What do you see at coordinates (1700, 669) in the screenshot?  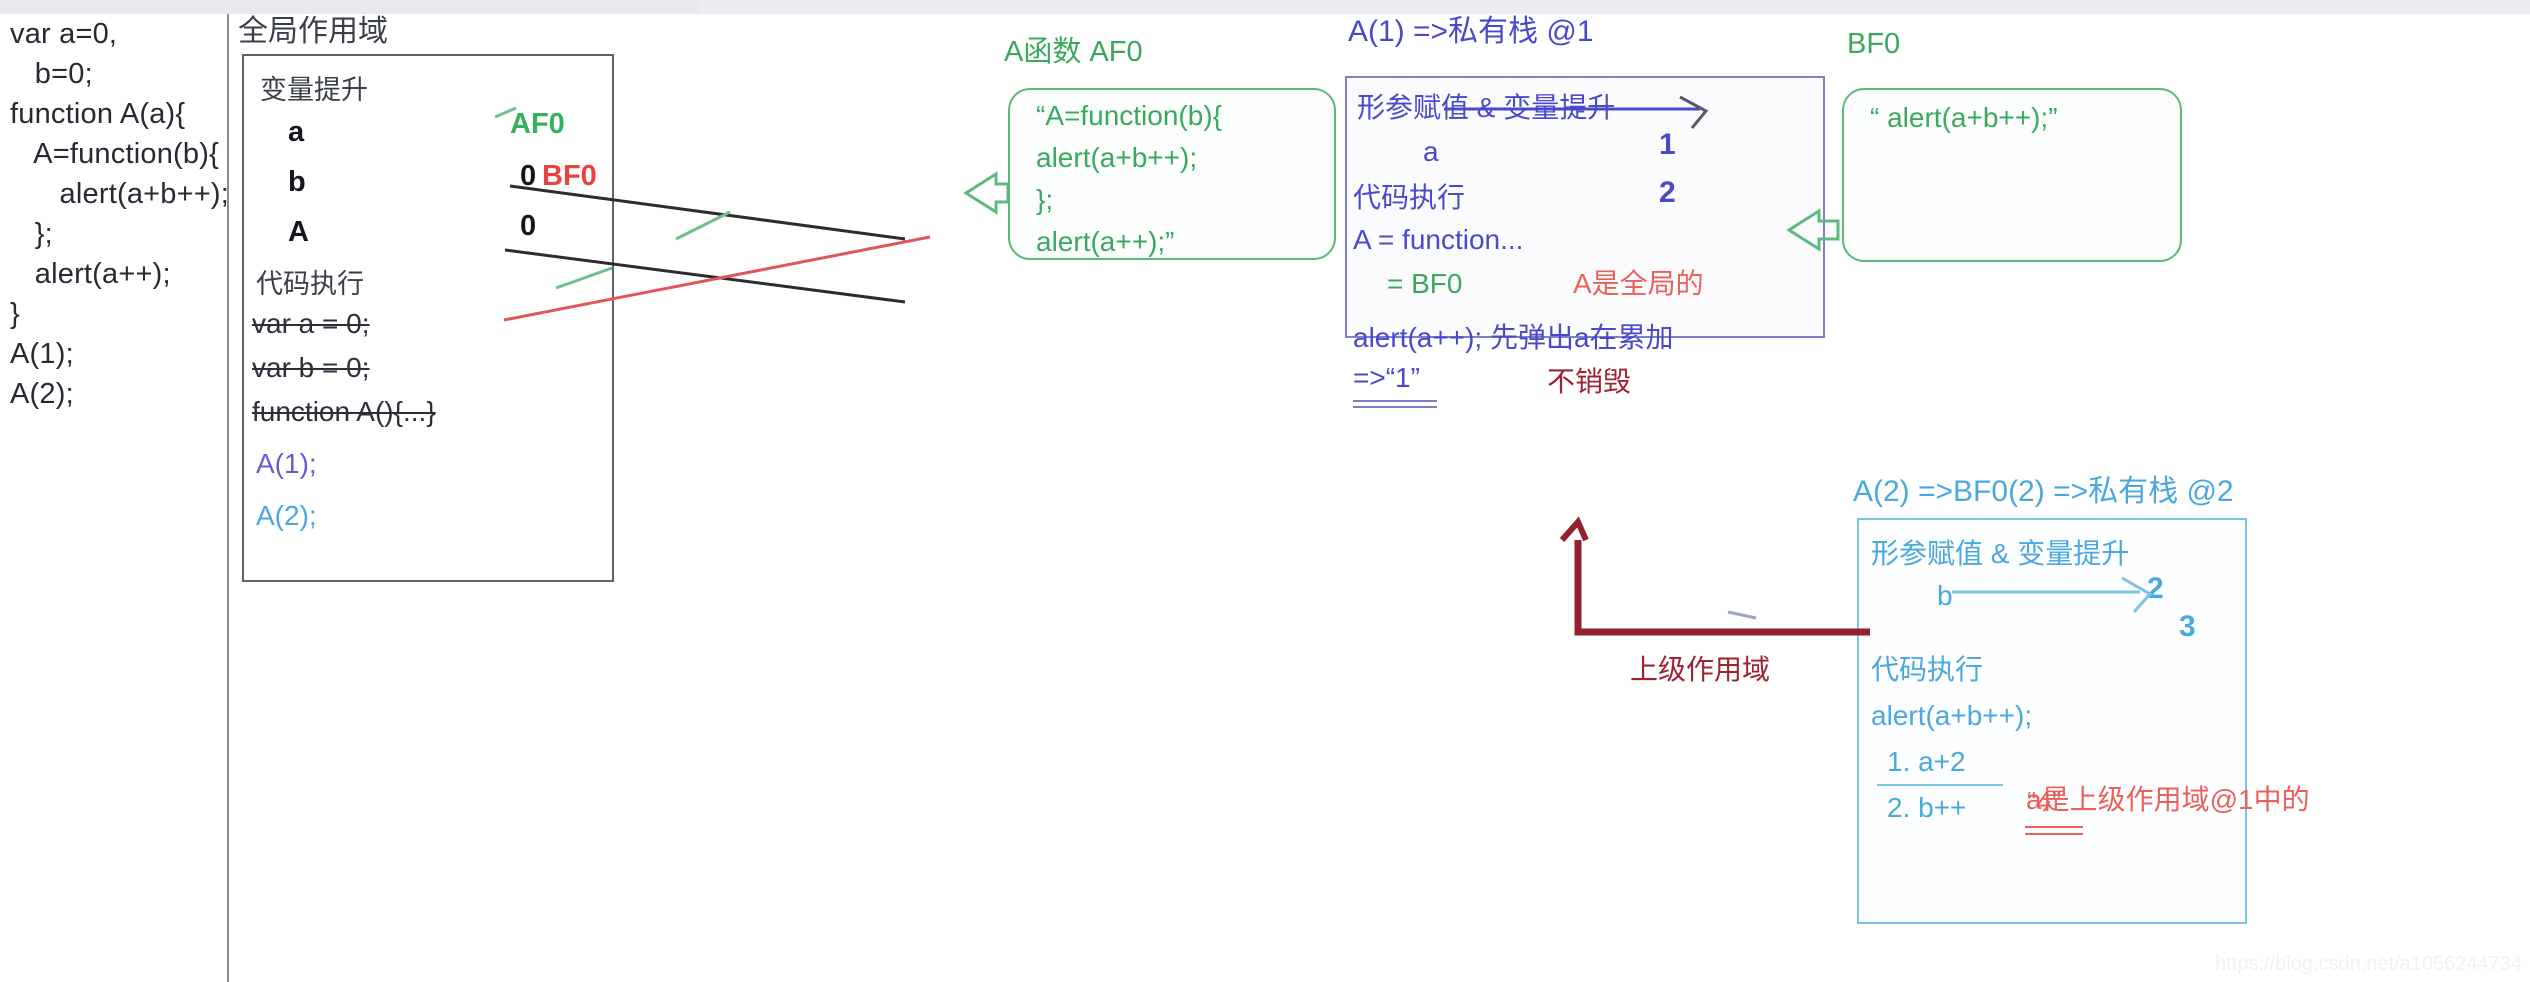 I see `scope-chain-label: 上级作用域` at bounding box center [1700, 669].